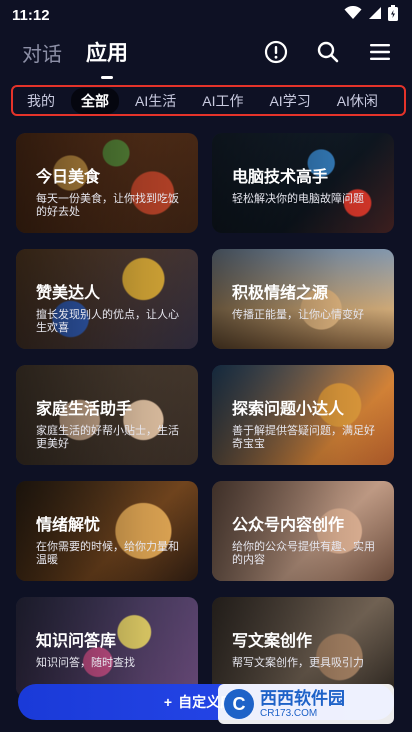  I want to click on category-ai-life: AI生活, so click(155, 101).